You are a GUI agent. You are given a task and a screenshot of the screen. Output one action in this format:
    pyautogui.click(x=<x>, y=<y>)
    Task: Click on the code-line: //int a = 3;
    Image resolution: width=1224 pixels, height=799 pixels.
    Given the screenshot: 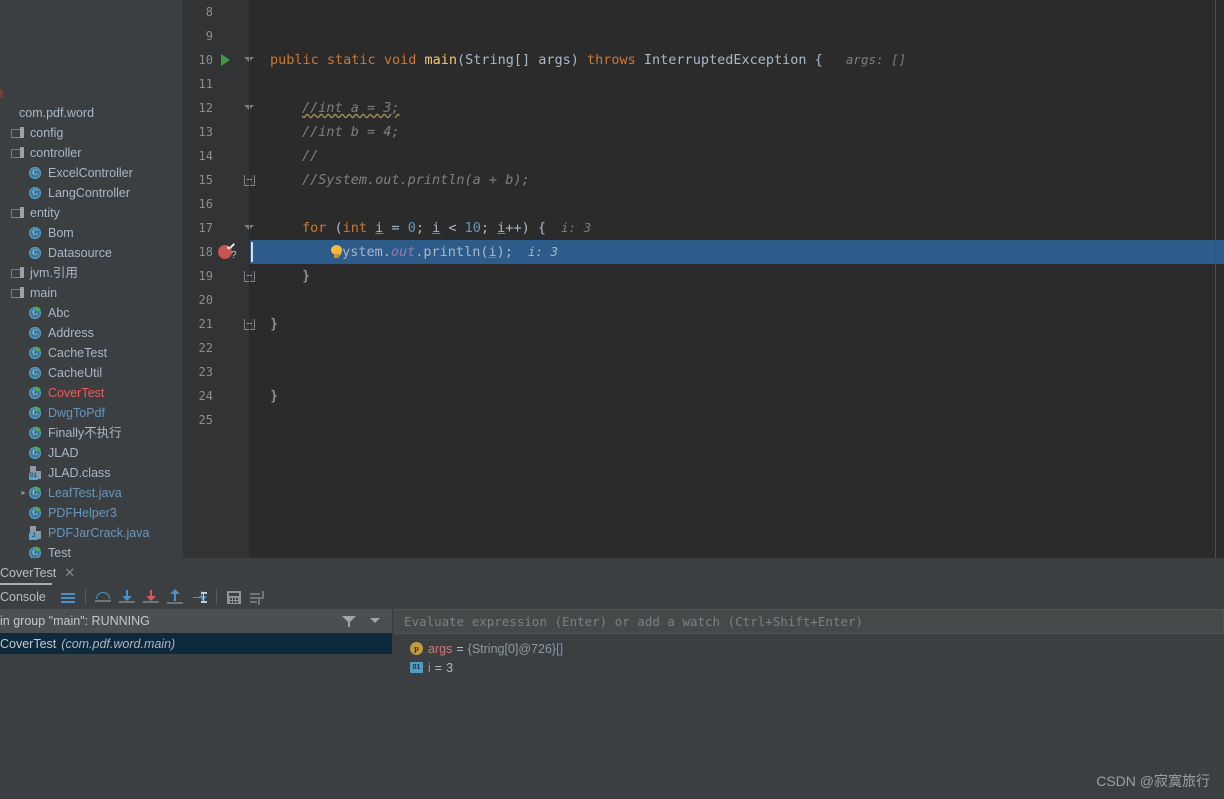 What is the action you would take?
    pyautogui.click(x=737, y=108)
    